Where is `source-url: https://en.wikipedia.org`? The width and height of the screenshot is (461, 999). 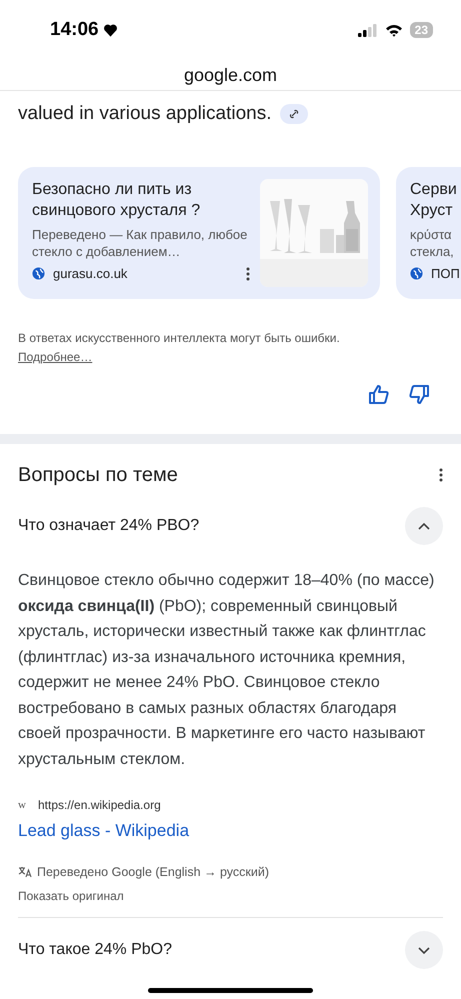
source-url: https://en.wikipedia.org is located at coordinates (99, 805).